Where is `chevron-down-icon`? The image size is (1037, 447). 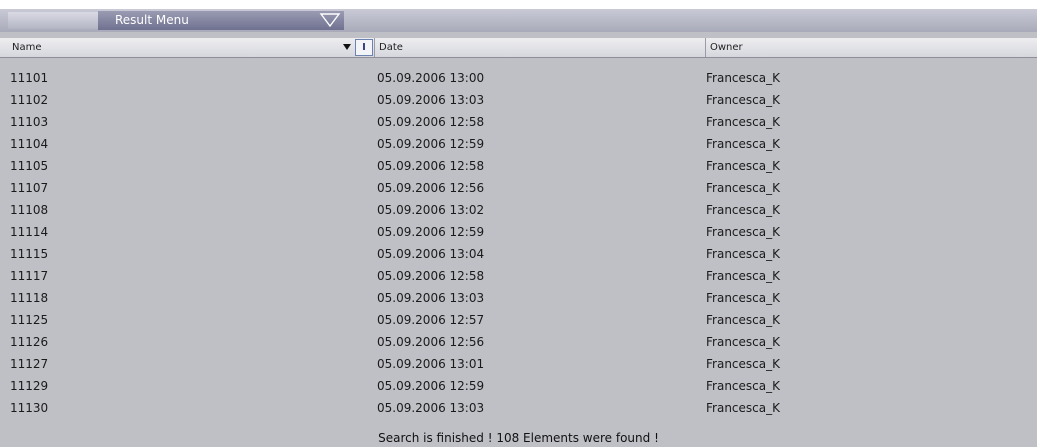
chevron-down-icon is located at coordinates (330, 20).